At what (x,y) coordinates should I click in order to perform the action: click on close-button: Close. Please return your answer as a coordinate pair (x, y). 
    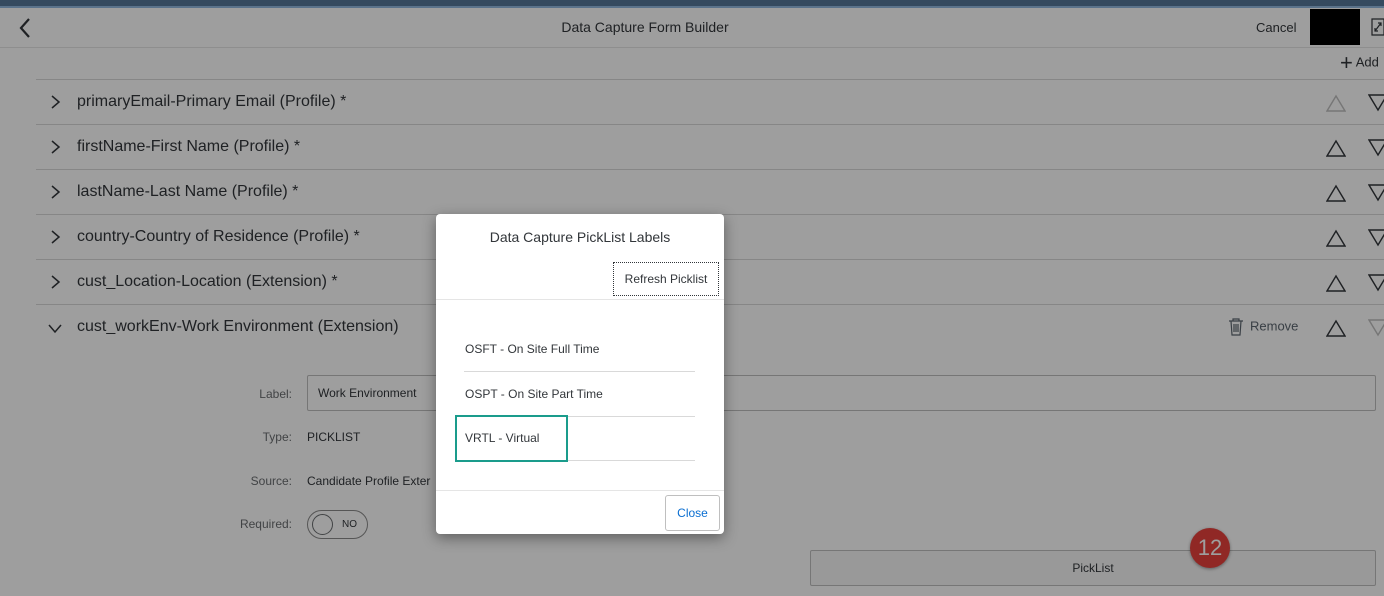
    Looking at the image, I should click on (692, 513).